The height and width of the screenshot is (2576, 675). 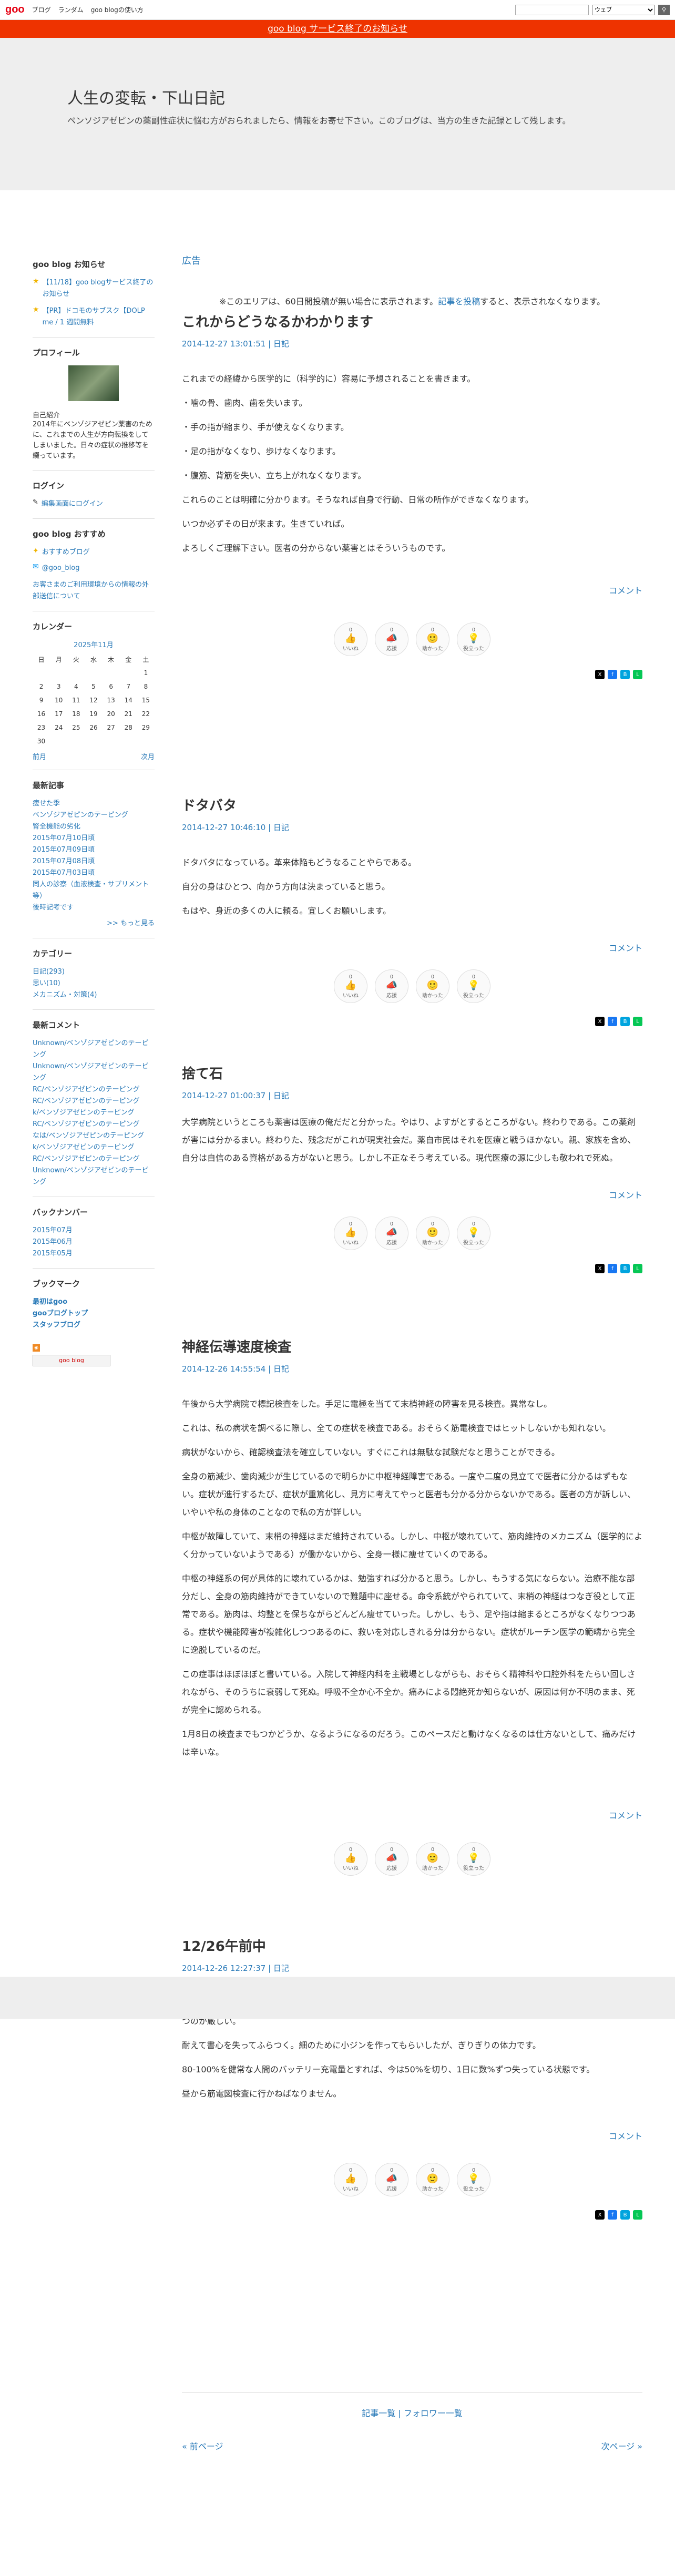 What do you see at coordinates (94, 804) in the screenshot?
I see `recent-item: 痩せた季` at bounding box center [94, 804].